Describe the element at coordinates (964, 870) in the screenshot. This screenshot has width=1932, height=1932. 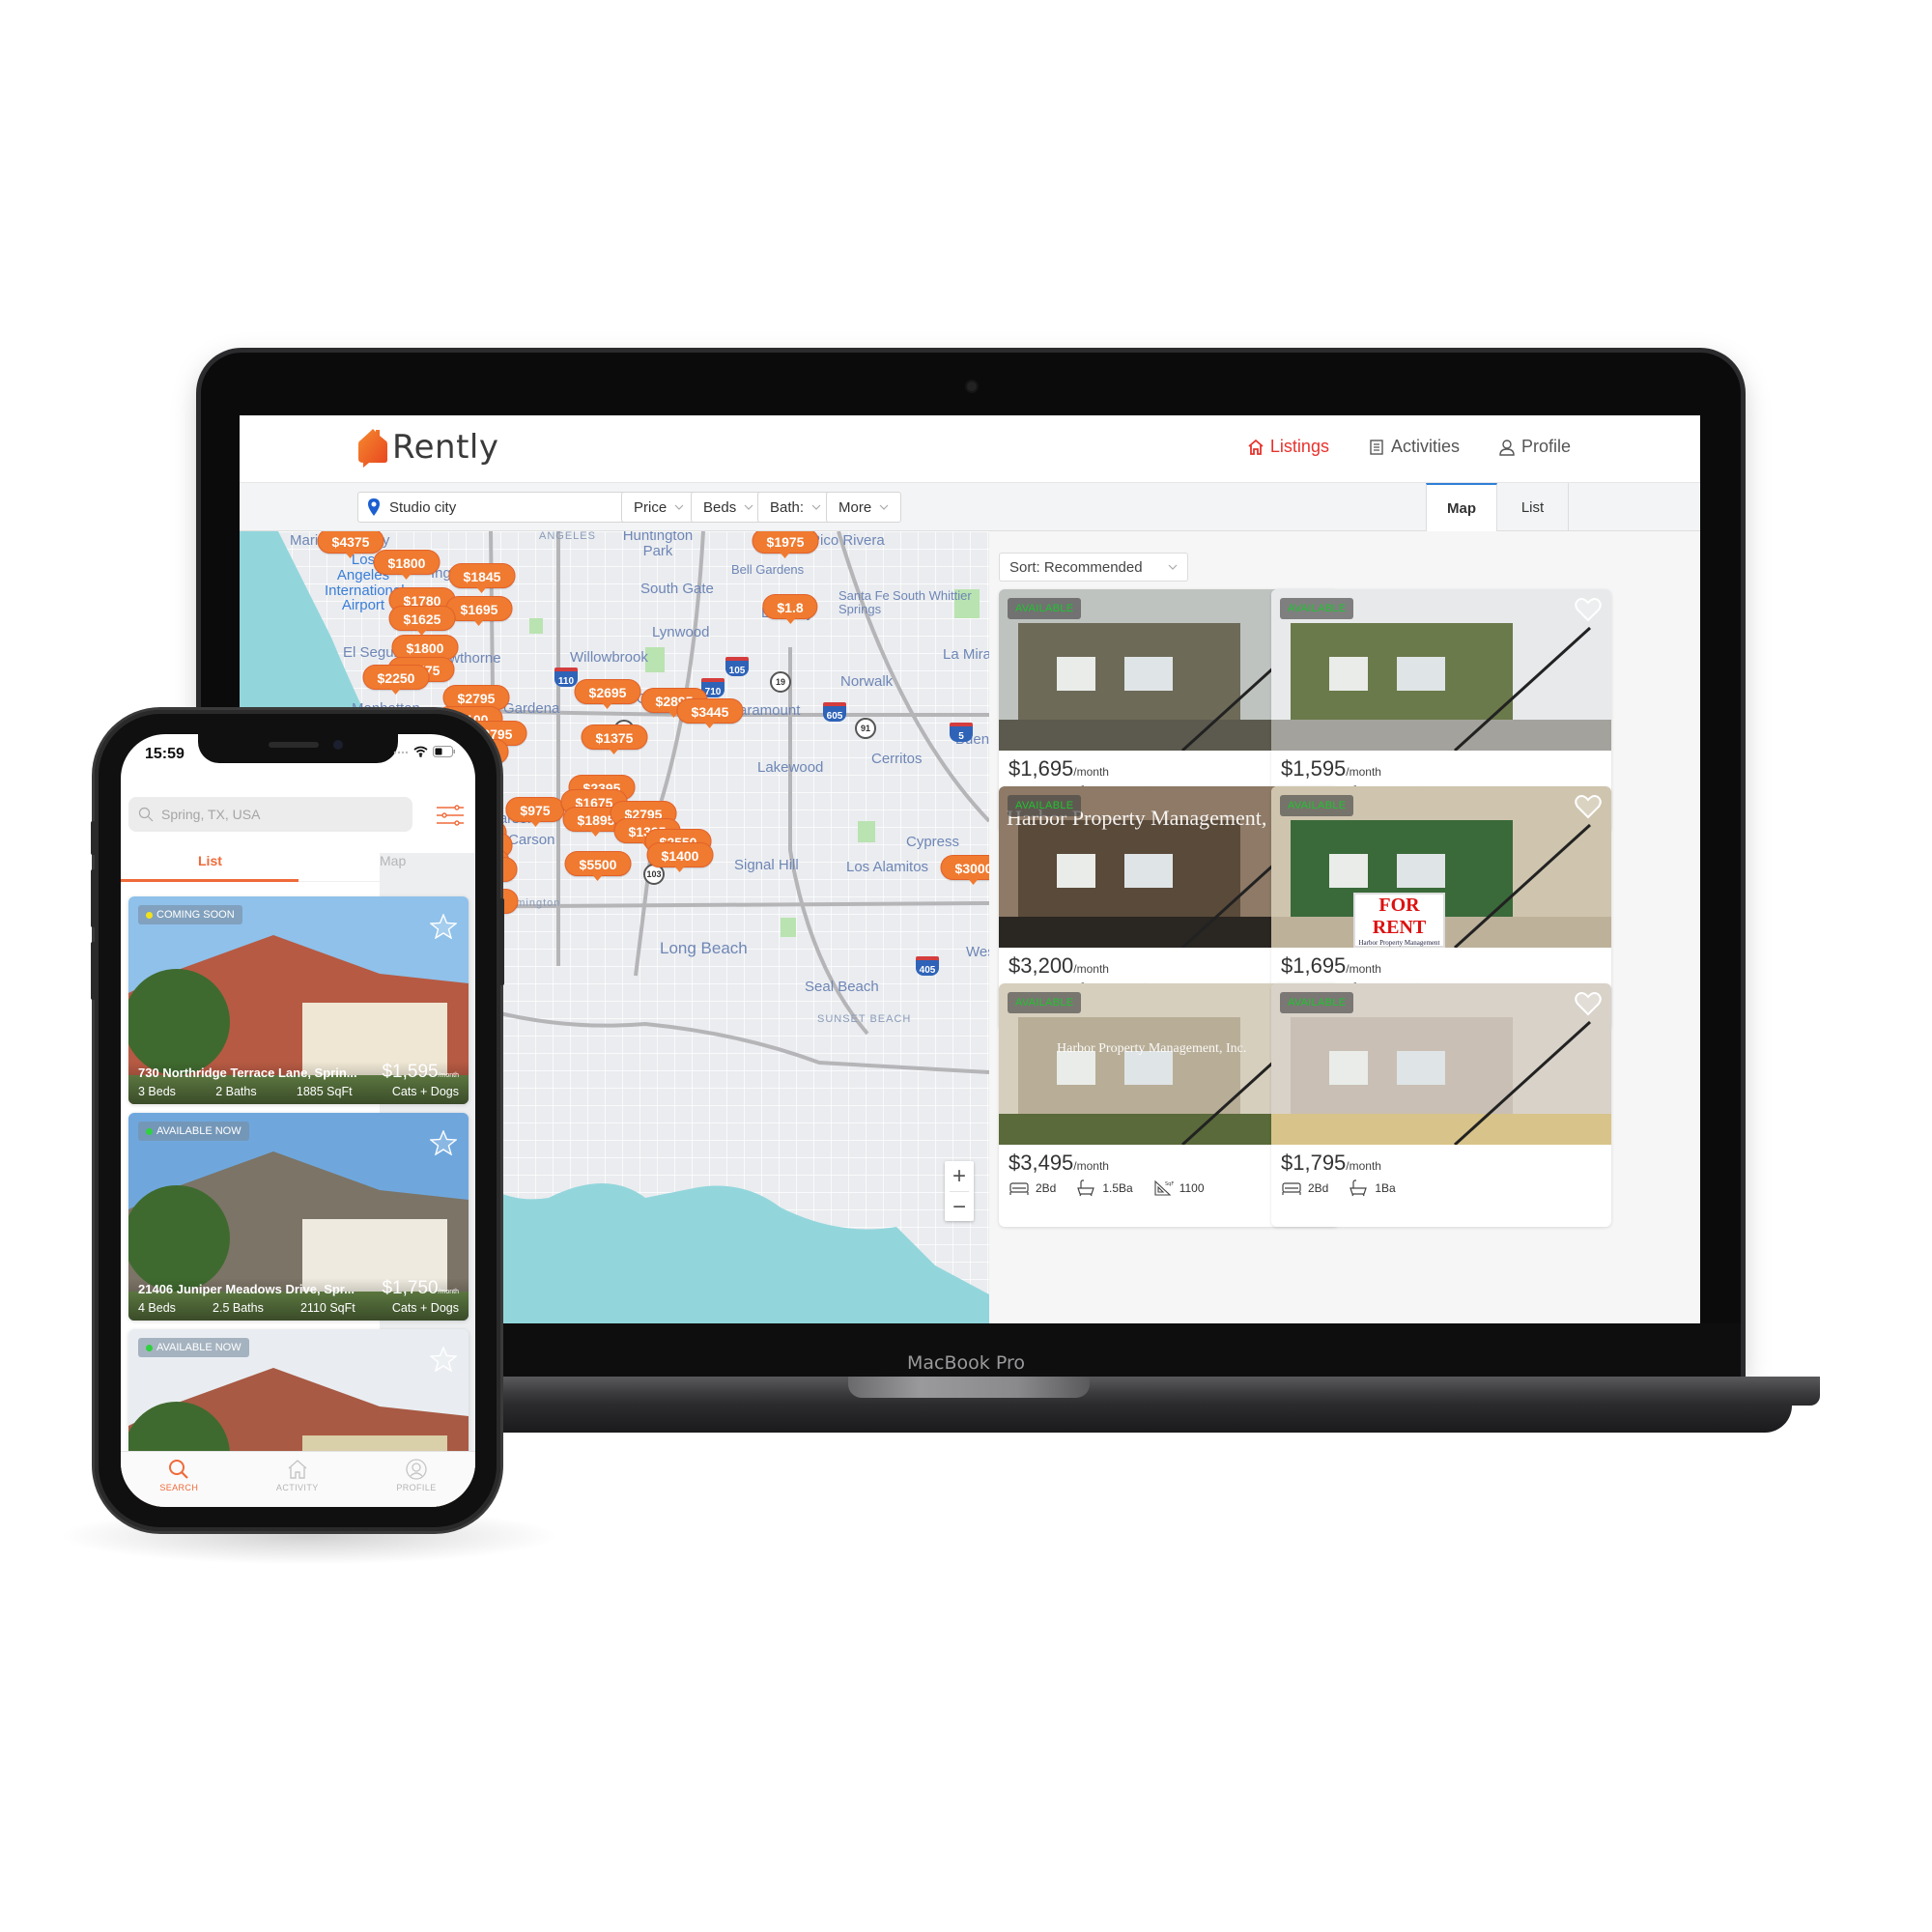
I see `price-marker: $3000` at that location.